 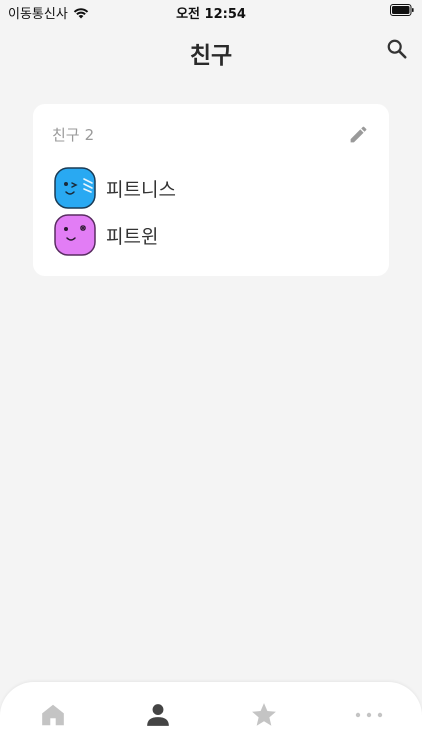 I want to click on friend-row-fitness: 피트니스, so click(x=211, y=188).